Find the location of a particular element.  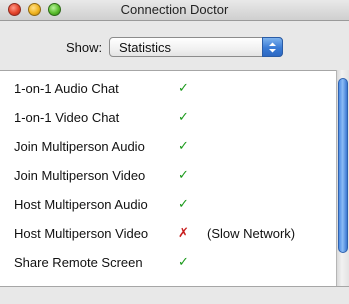

window-title: Connection Doctor is located at coordinates (174, 9).